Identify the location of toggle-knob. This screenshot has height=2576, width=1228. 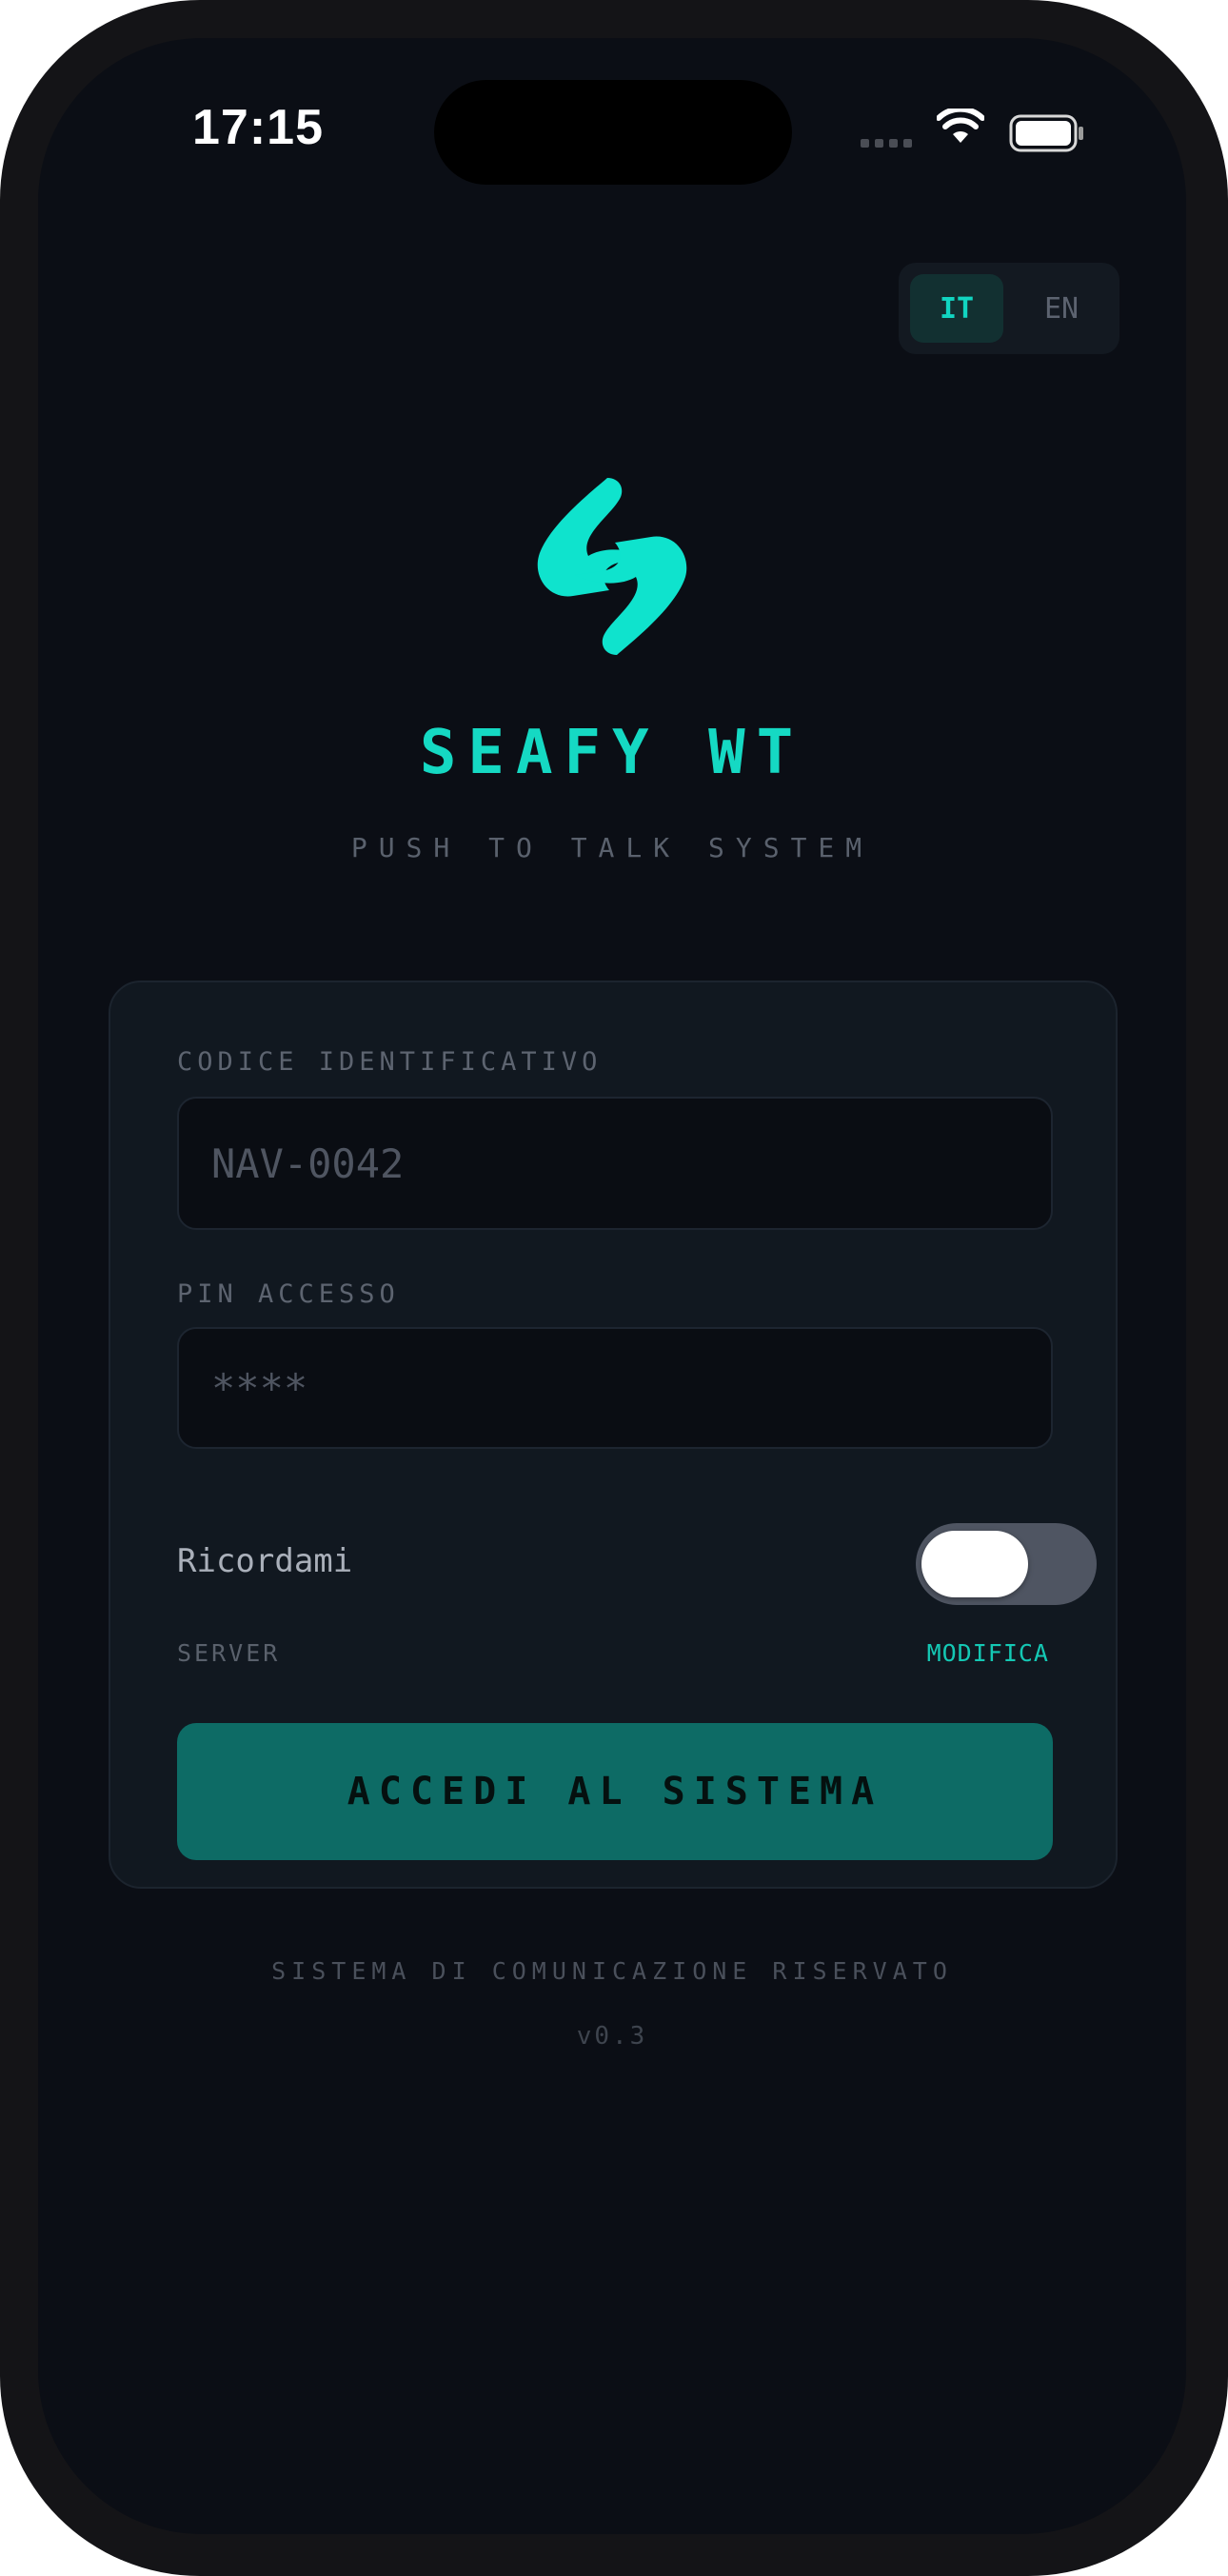
(974, 1564).